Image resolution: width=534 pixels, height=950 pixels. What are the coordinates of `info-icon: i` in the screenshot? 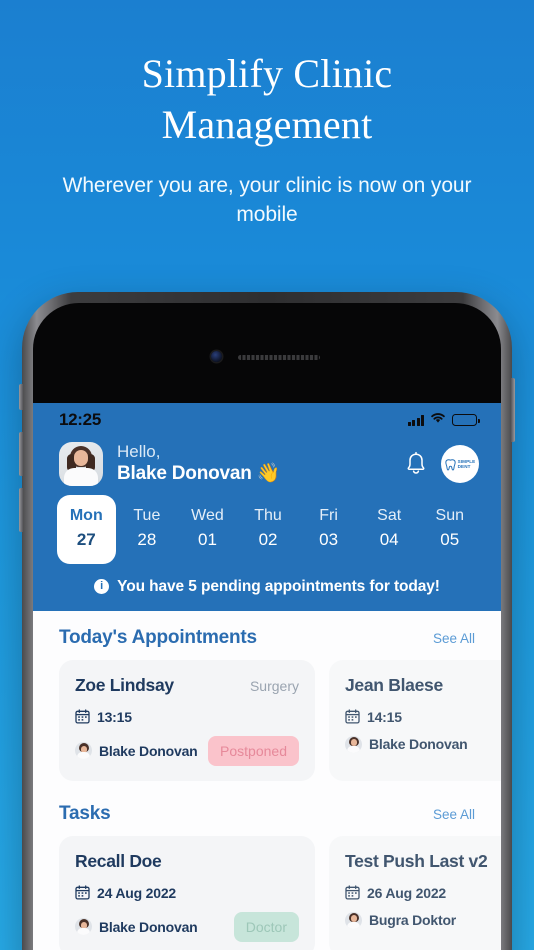 It's located at (102, 587).